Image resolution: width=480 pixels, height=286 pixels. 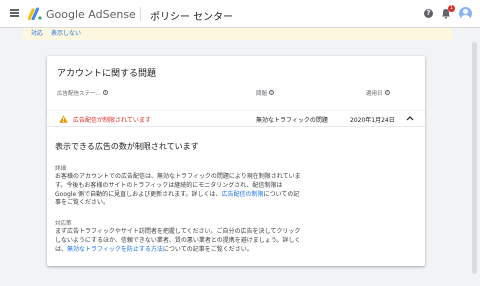 What do you see at coordinates (292, 120) in the screenshot?
I see `issue-text: 無効なトラフィックの問題` at bounding box center [292, 120].